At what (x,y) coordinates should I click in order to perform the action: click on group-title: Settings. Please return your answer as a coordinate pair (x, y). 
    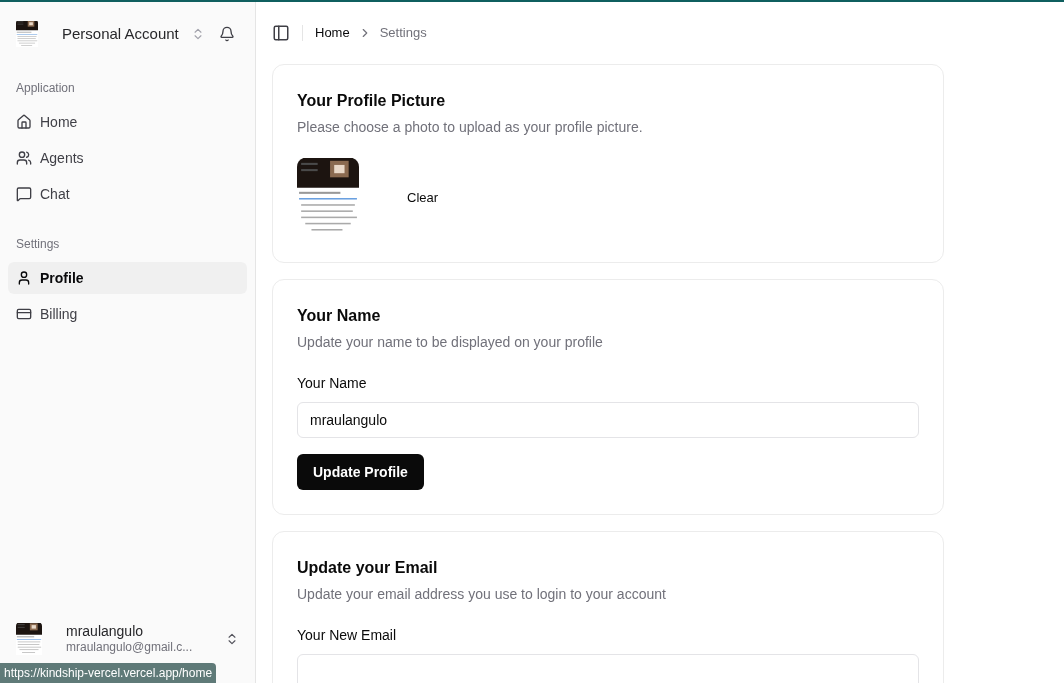
    Looking at the image, I should click on (38, 244).